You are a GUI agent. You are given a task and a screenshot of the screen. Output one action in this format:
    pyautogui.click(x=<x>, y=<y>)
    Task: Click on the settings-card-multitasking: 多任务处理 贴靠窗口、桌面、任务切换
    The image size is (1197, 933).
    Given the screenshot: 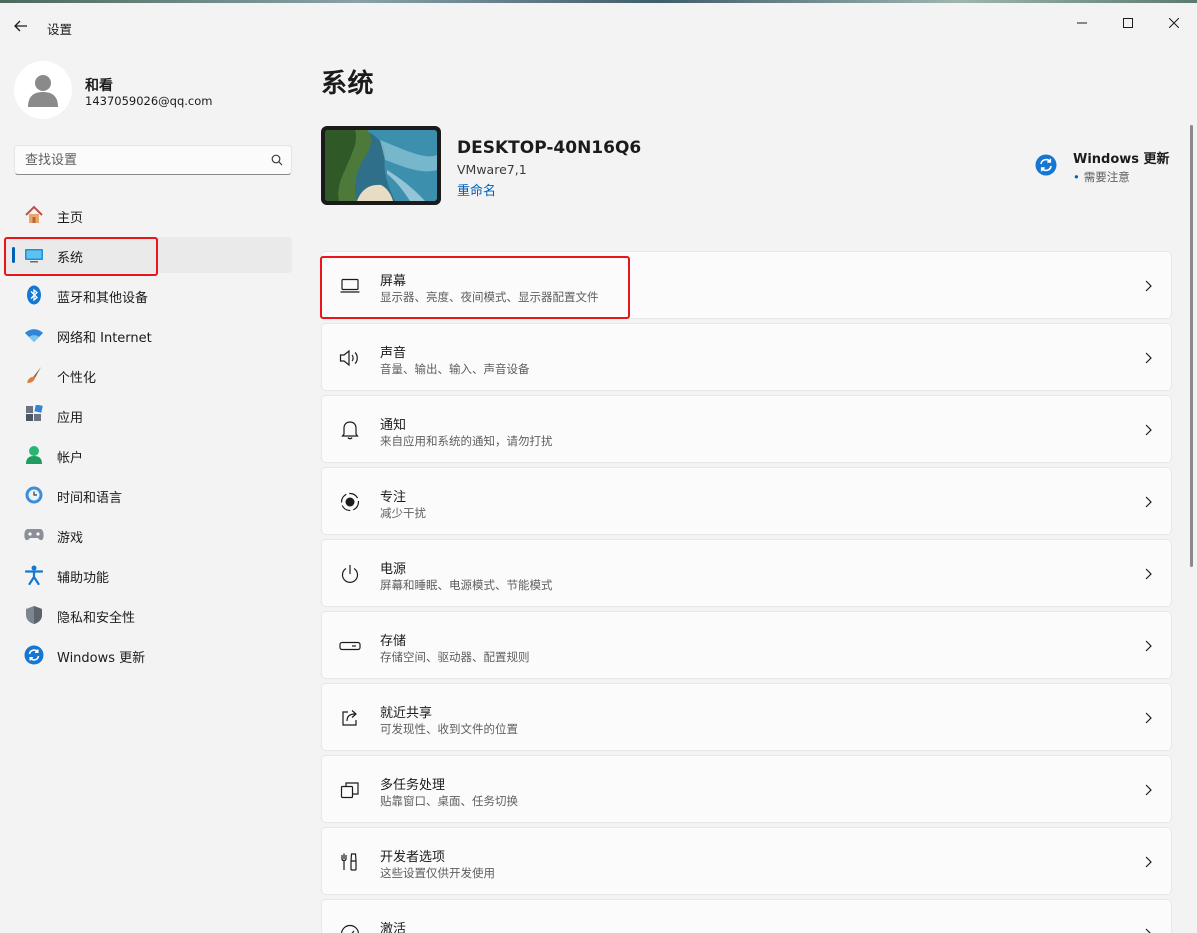 What is the action you would take?
    pyautogui.click(x=746, y=789)
    